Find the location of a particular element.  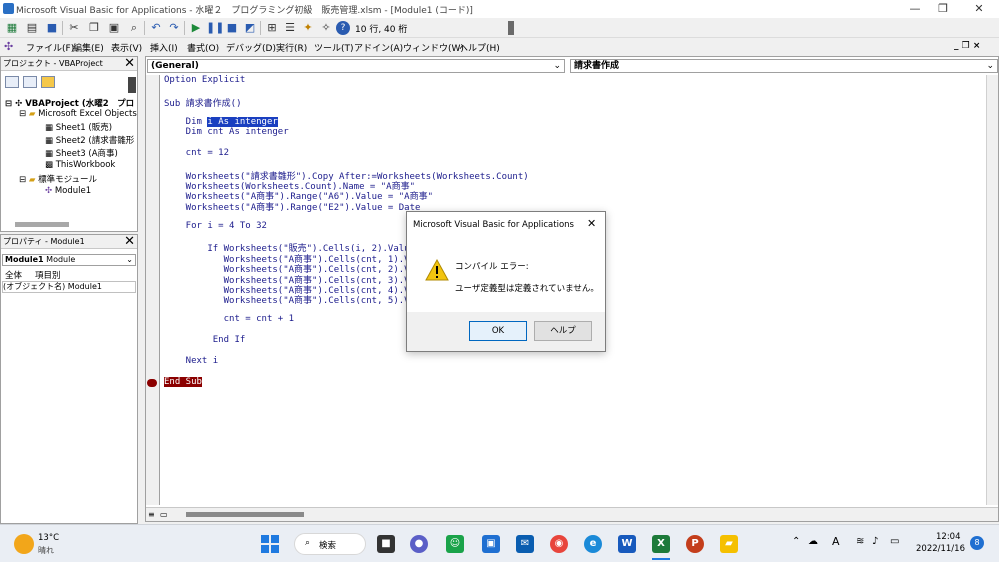

view-code-icon is located at coordinates (12, 82).